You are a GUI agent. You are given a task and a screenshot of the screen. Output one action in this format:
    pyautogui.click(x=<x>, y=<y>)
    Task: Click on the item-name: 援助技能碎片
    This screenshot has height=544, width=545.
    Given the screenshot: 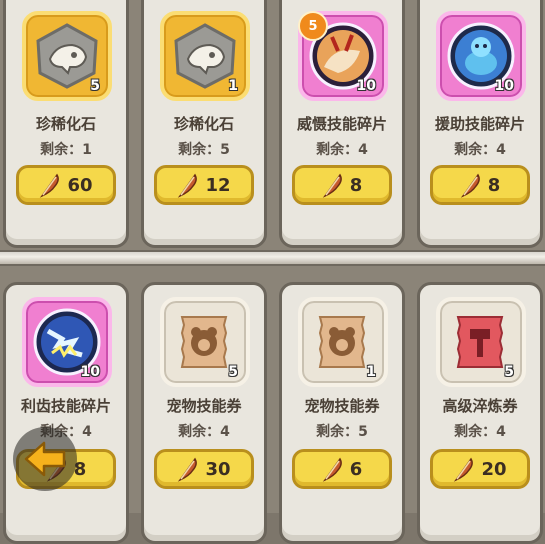 What is the action you would take?
    pyautogui.click(x=479, y=124)
    